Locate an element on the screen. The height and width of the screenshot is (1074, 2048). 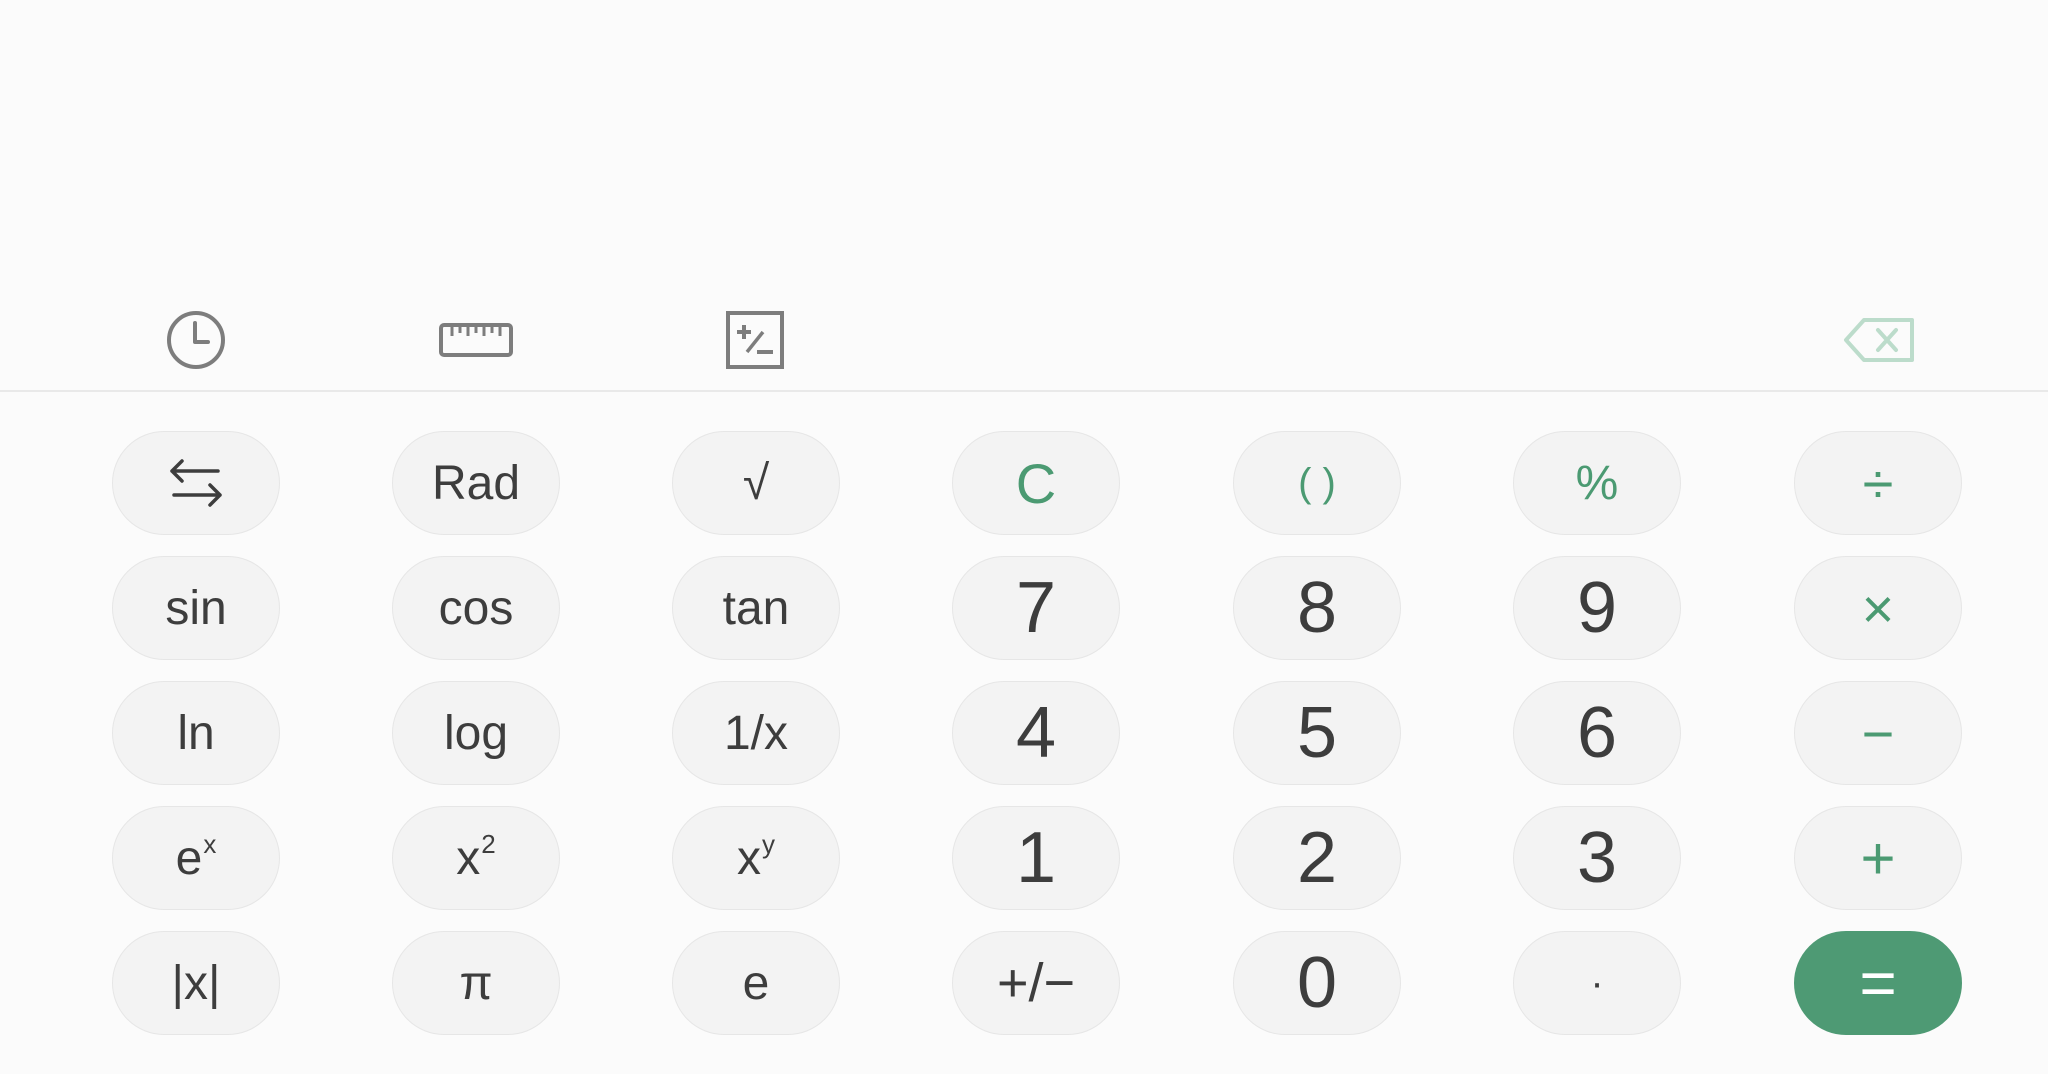
plus-button: + is located at coordinates (1878, 858).